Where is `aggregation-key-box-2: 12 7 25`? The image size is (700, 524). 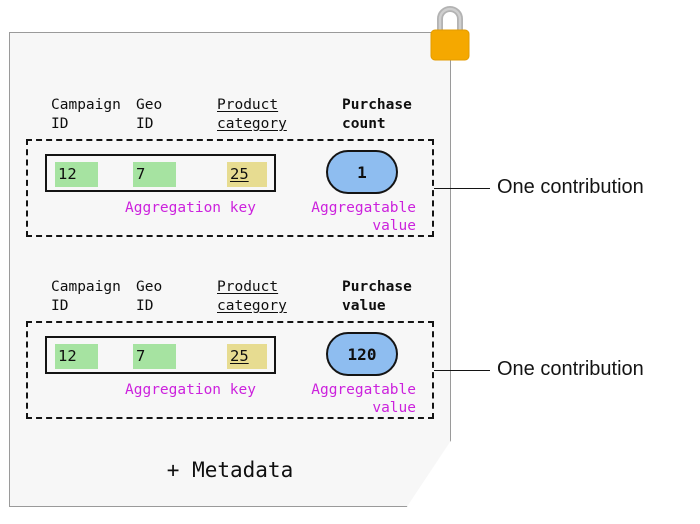 aggregation-key-box-2: 12 7 25 is located at coordinates (160, 355).